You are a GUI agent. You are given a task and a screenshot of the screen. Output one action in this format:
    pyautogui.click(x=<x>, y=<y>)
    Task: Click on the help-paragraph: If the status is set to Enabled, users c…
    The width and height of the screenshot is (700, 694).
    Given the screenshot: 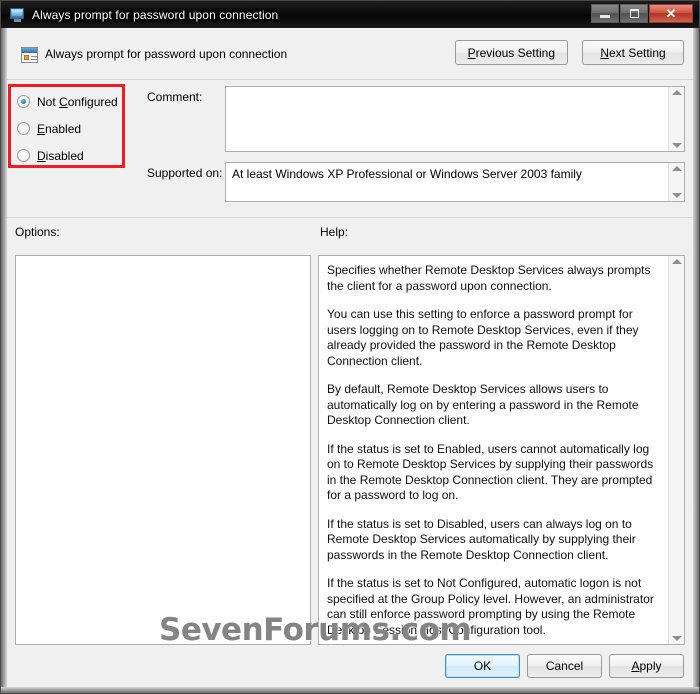 What is the action you would take?
    pyautogui.click(x=490, y=472)
    